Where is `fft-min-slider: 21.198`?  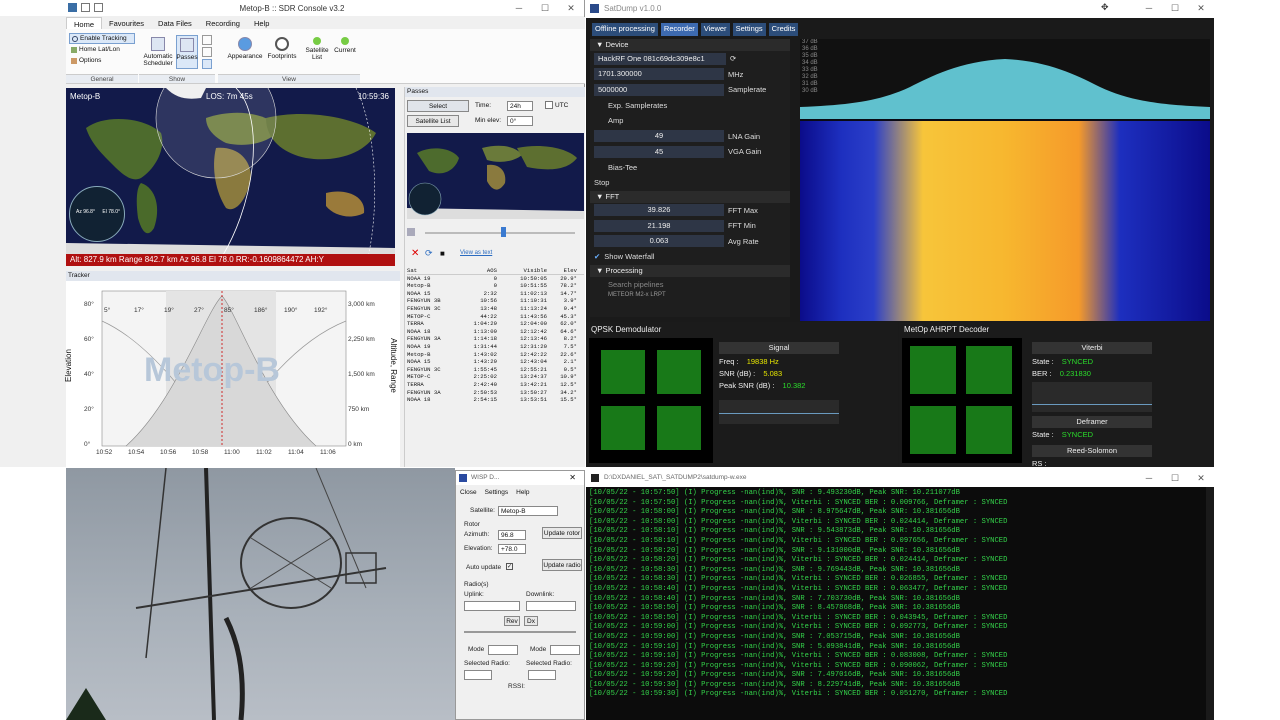
fft-min-slider: 21.198 is located at coordinates (659, 225).